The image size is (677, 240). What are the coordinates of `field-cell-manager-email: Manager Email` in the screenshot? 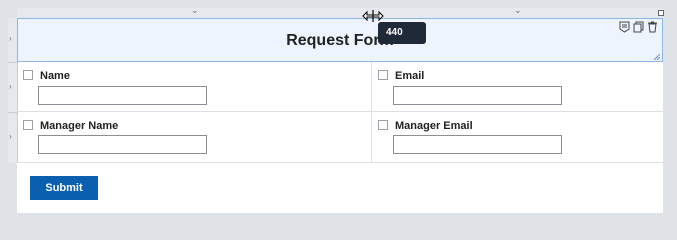 It's located at (517, 137).